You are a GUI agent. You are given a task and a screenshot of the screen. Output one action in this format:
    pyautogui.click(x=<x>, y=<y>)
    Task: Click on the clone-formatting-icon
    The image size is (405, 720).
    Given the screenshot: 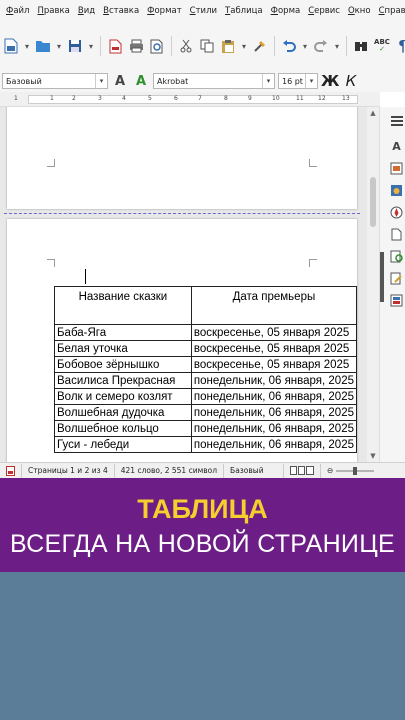 What is the action you would take?
    pyautogui.click(x=260, y=46)
    